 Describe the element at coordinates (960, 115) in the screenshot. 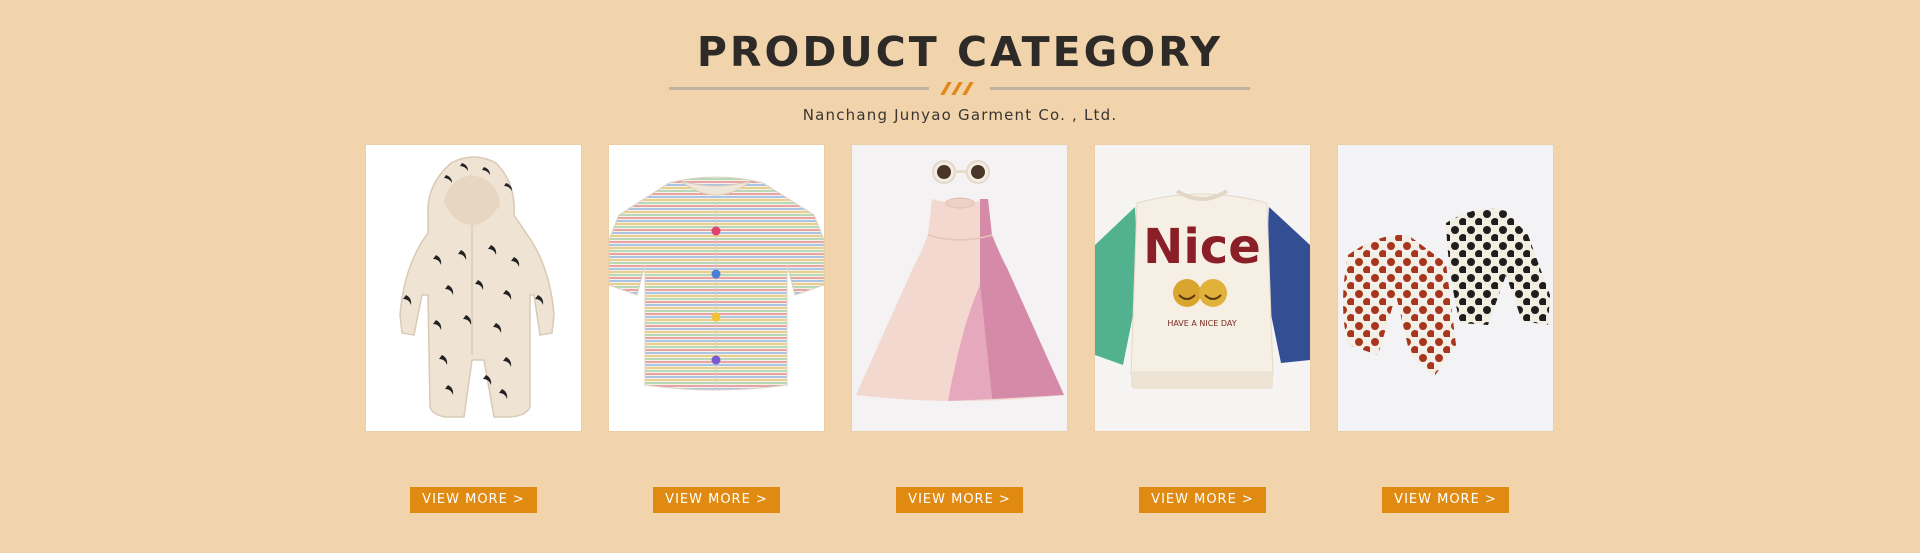

I see `company-subtitle: Nanchang Junyao Garment Co. , Ltd.` at that location.